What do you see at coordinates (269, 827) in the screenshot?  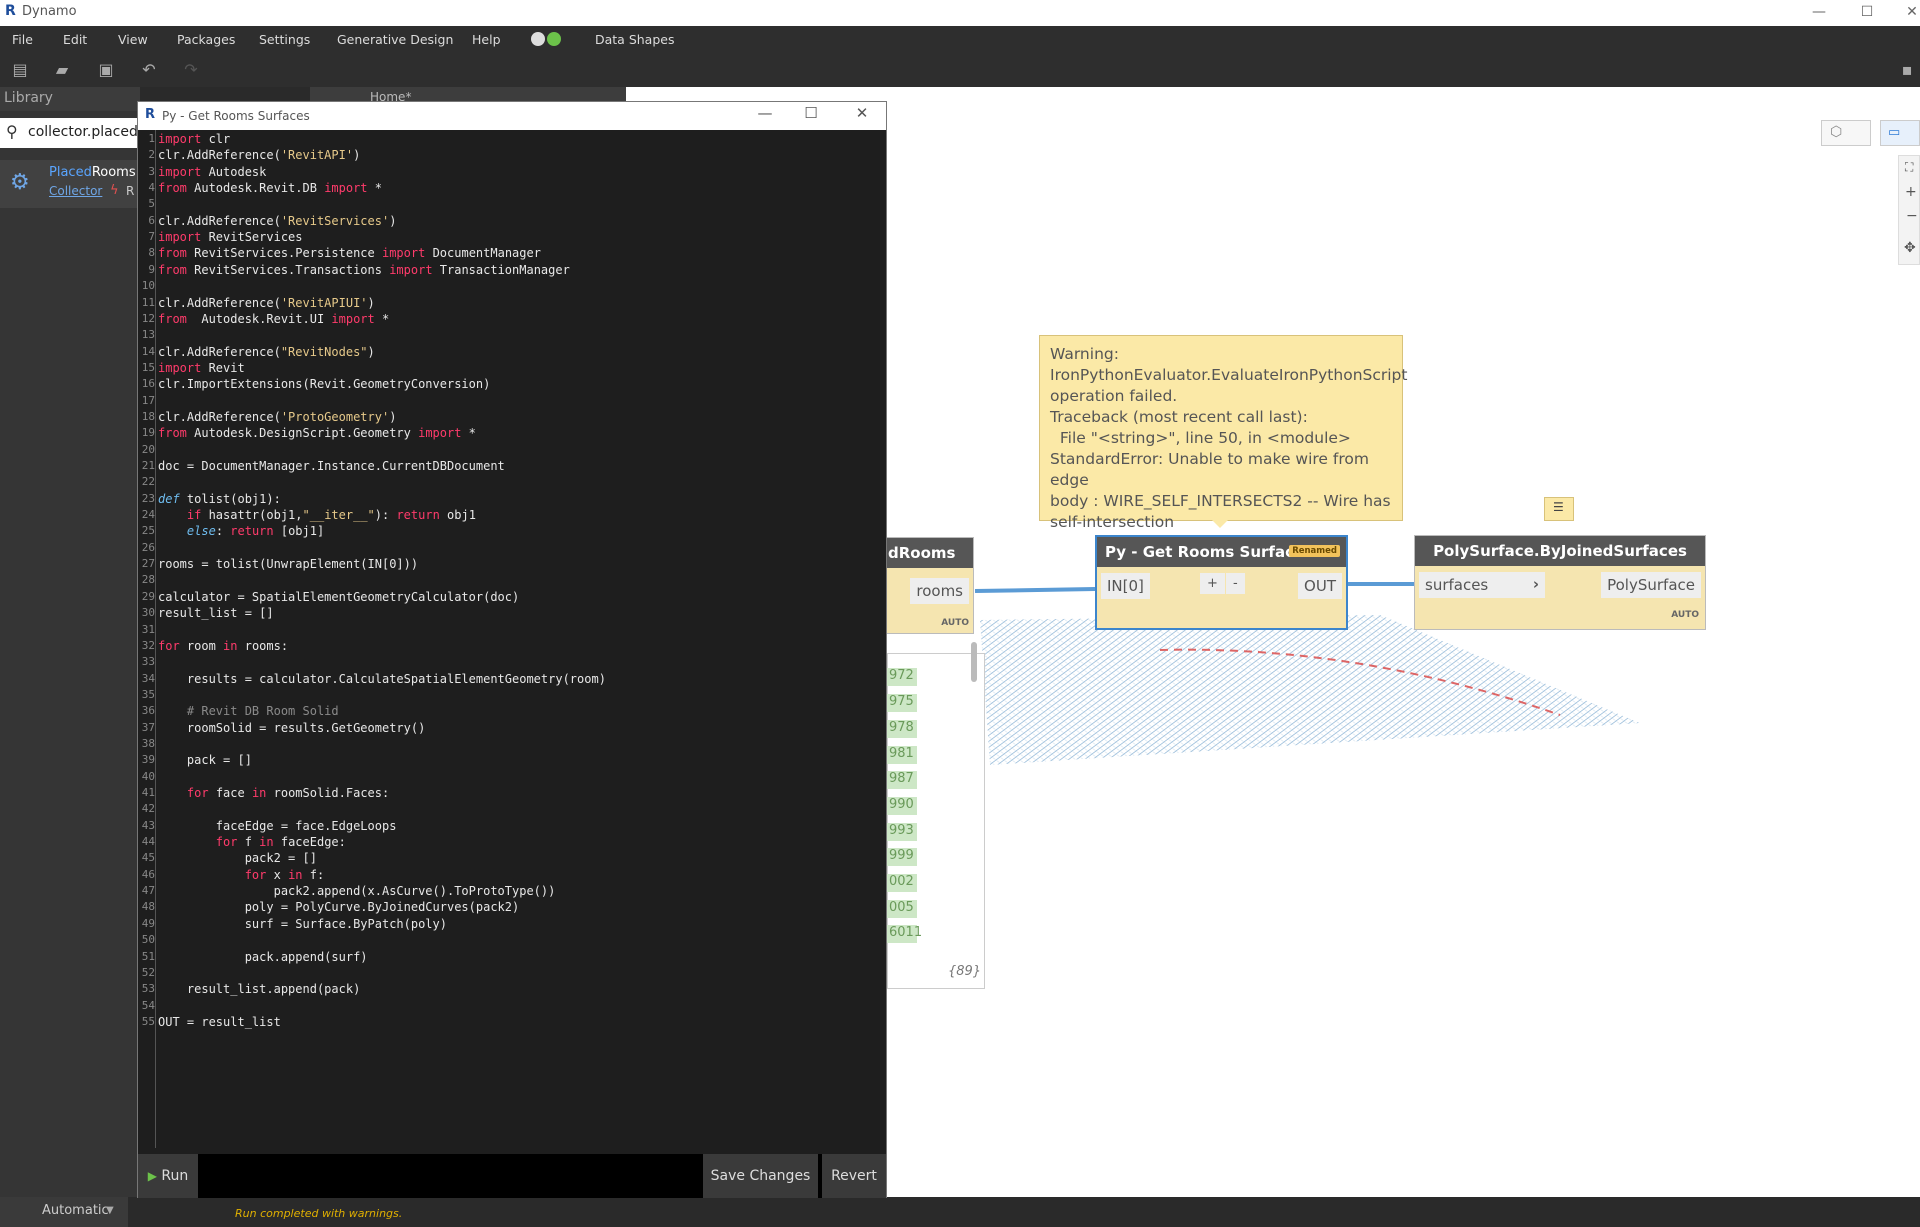 I see `code-line: 43 faceEdge = face.EdgeLoops` at bounding box center [269, 827].